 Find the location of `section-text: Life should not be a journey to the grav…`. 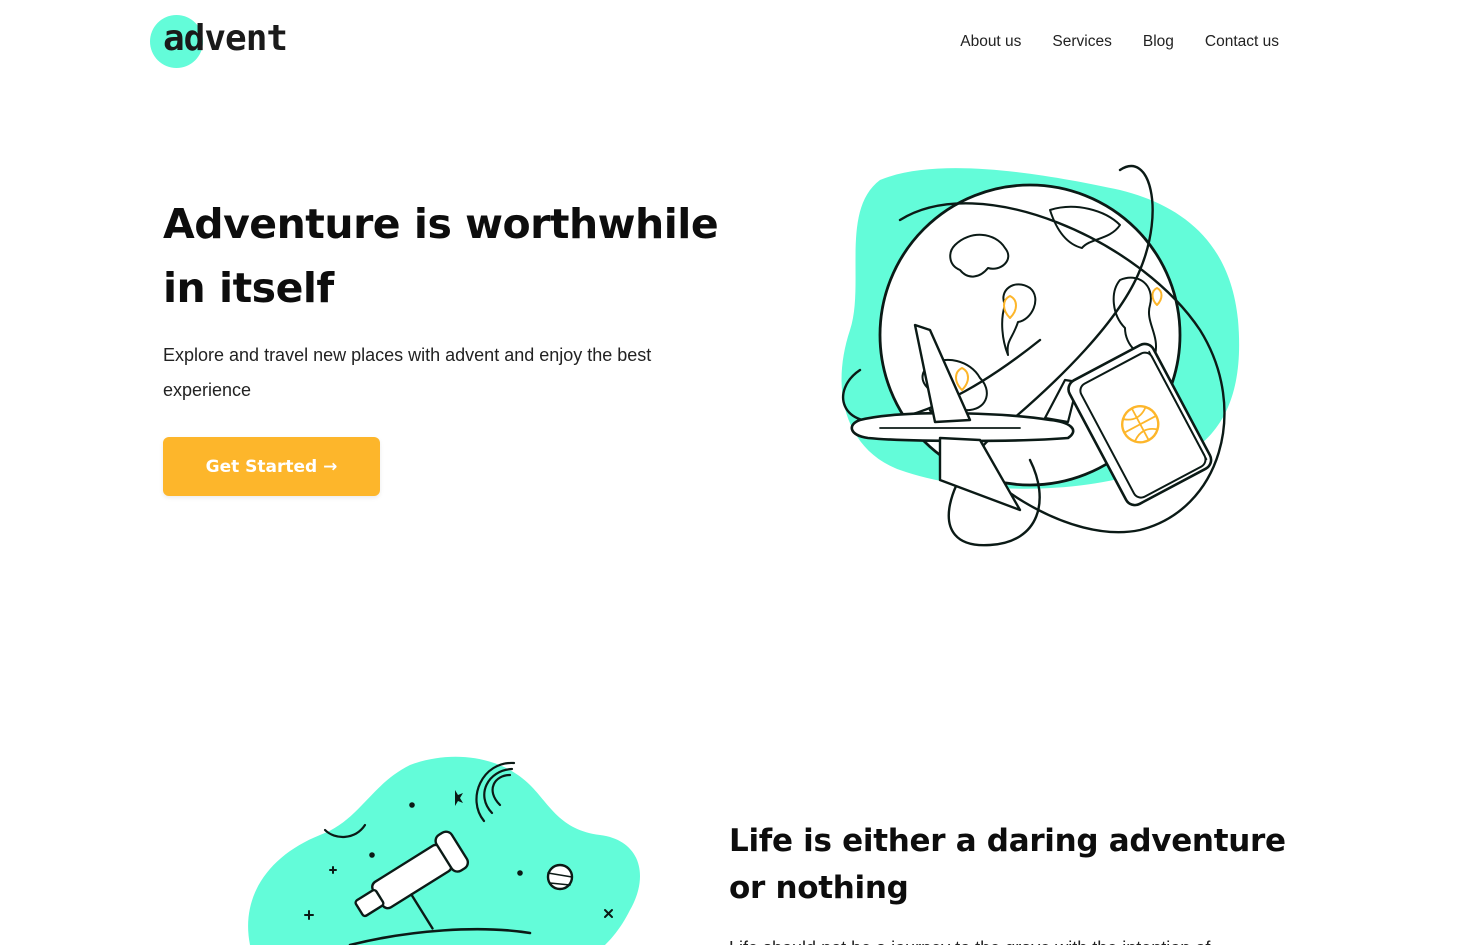

section-text: Life should not be a journey to the grav… is located at coordinates (1009, 939).